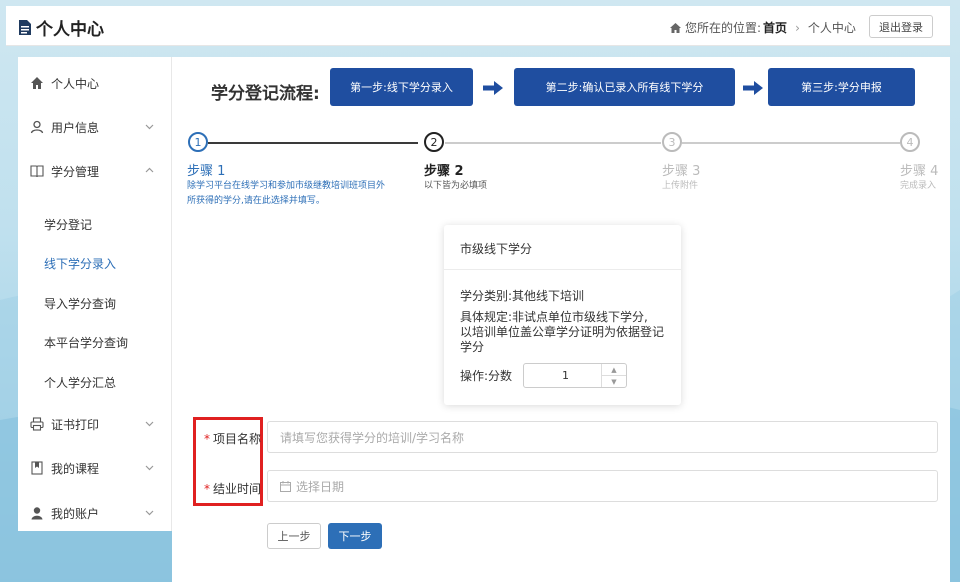 Image resolution: width=960 pixels, height=582 pixels. What do you see at coordinates (294, 536) in the screenshot?
I see `prev-step-button: 上一步` at bounding box center [294, 536].